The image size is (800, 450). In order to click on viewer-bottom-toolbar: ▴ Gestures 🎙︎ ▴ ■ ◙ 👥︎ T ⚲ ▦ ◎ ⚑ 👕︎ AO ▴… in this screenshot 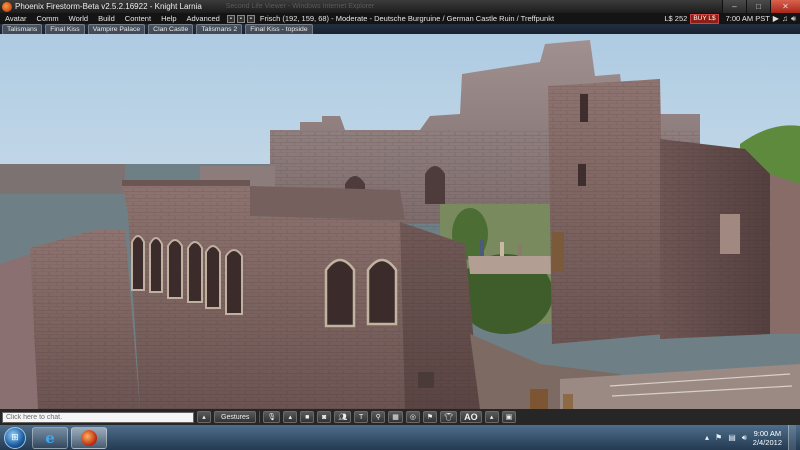, I will do `click(400, 417)`.